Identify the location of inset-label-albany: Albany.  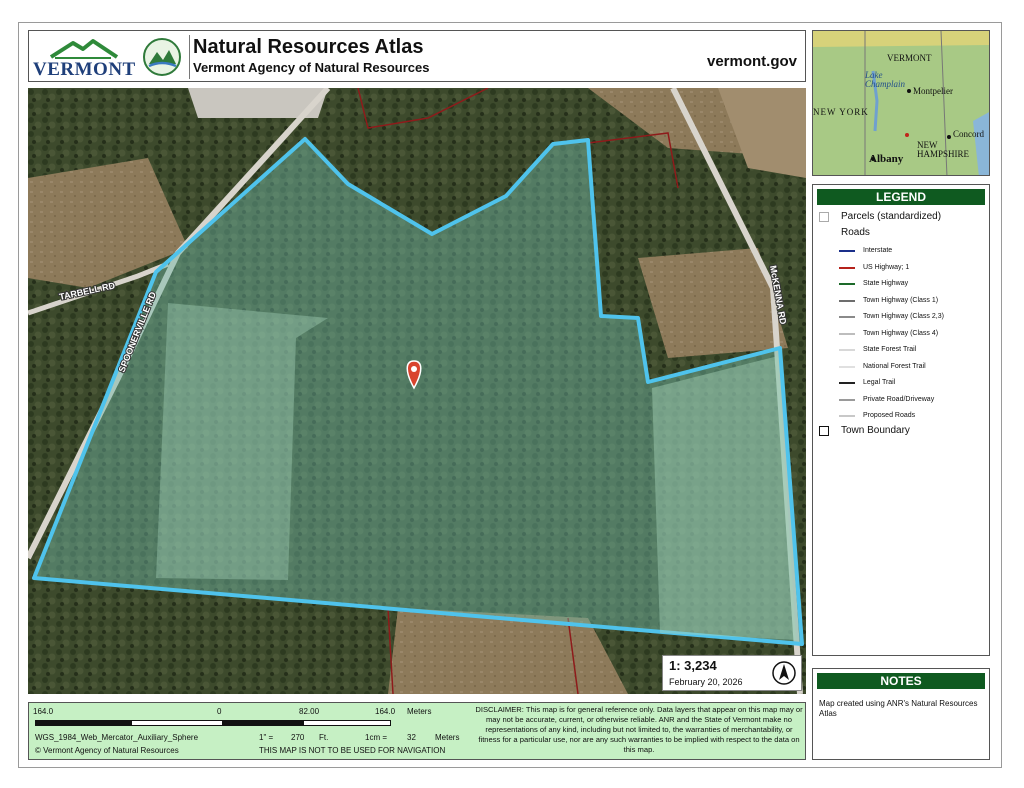
(886, 159).